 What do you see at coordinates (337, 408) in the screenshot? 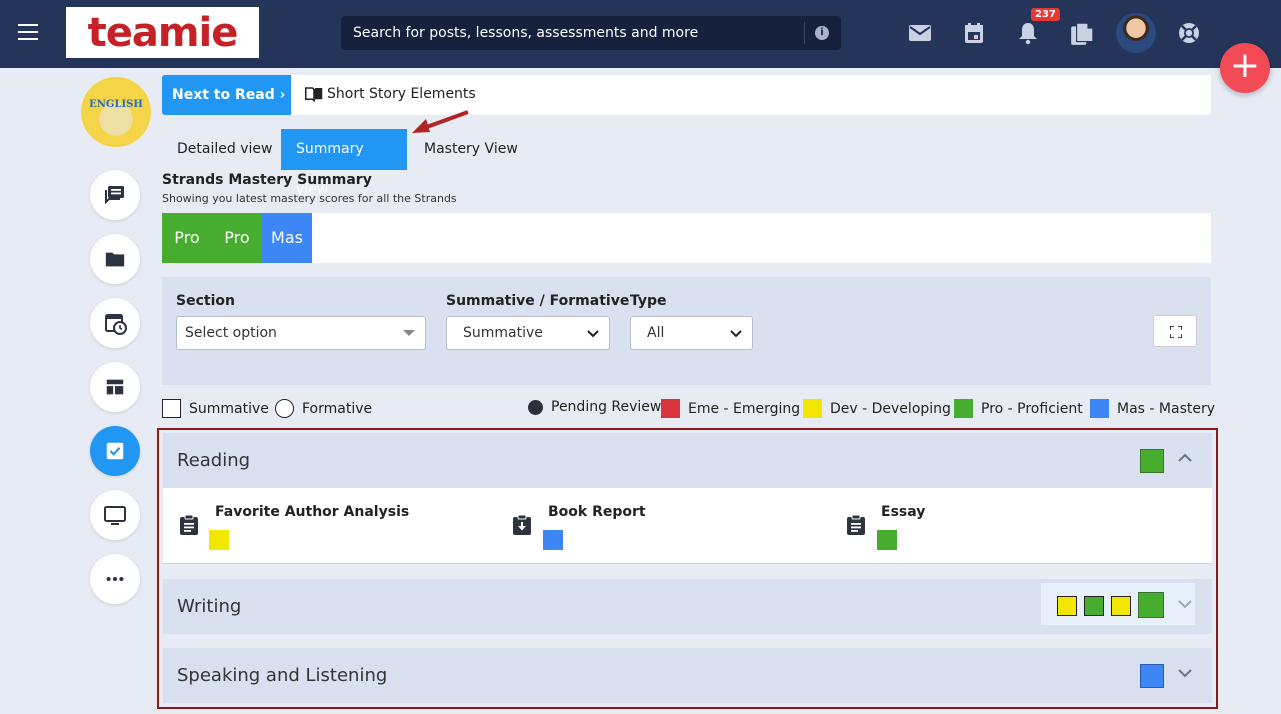
I see `legend-formative-label: Formative` at bounding box center [337, 408].